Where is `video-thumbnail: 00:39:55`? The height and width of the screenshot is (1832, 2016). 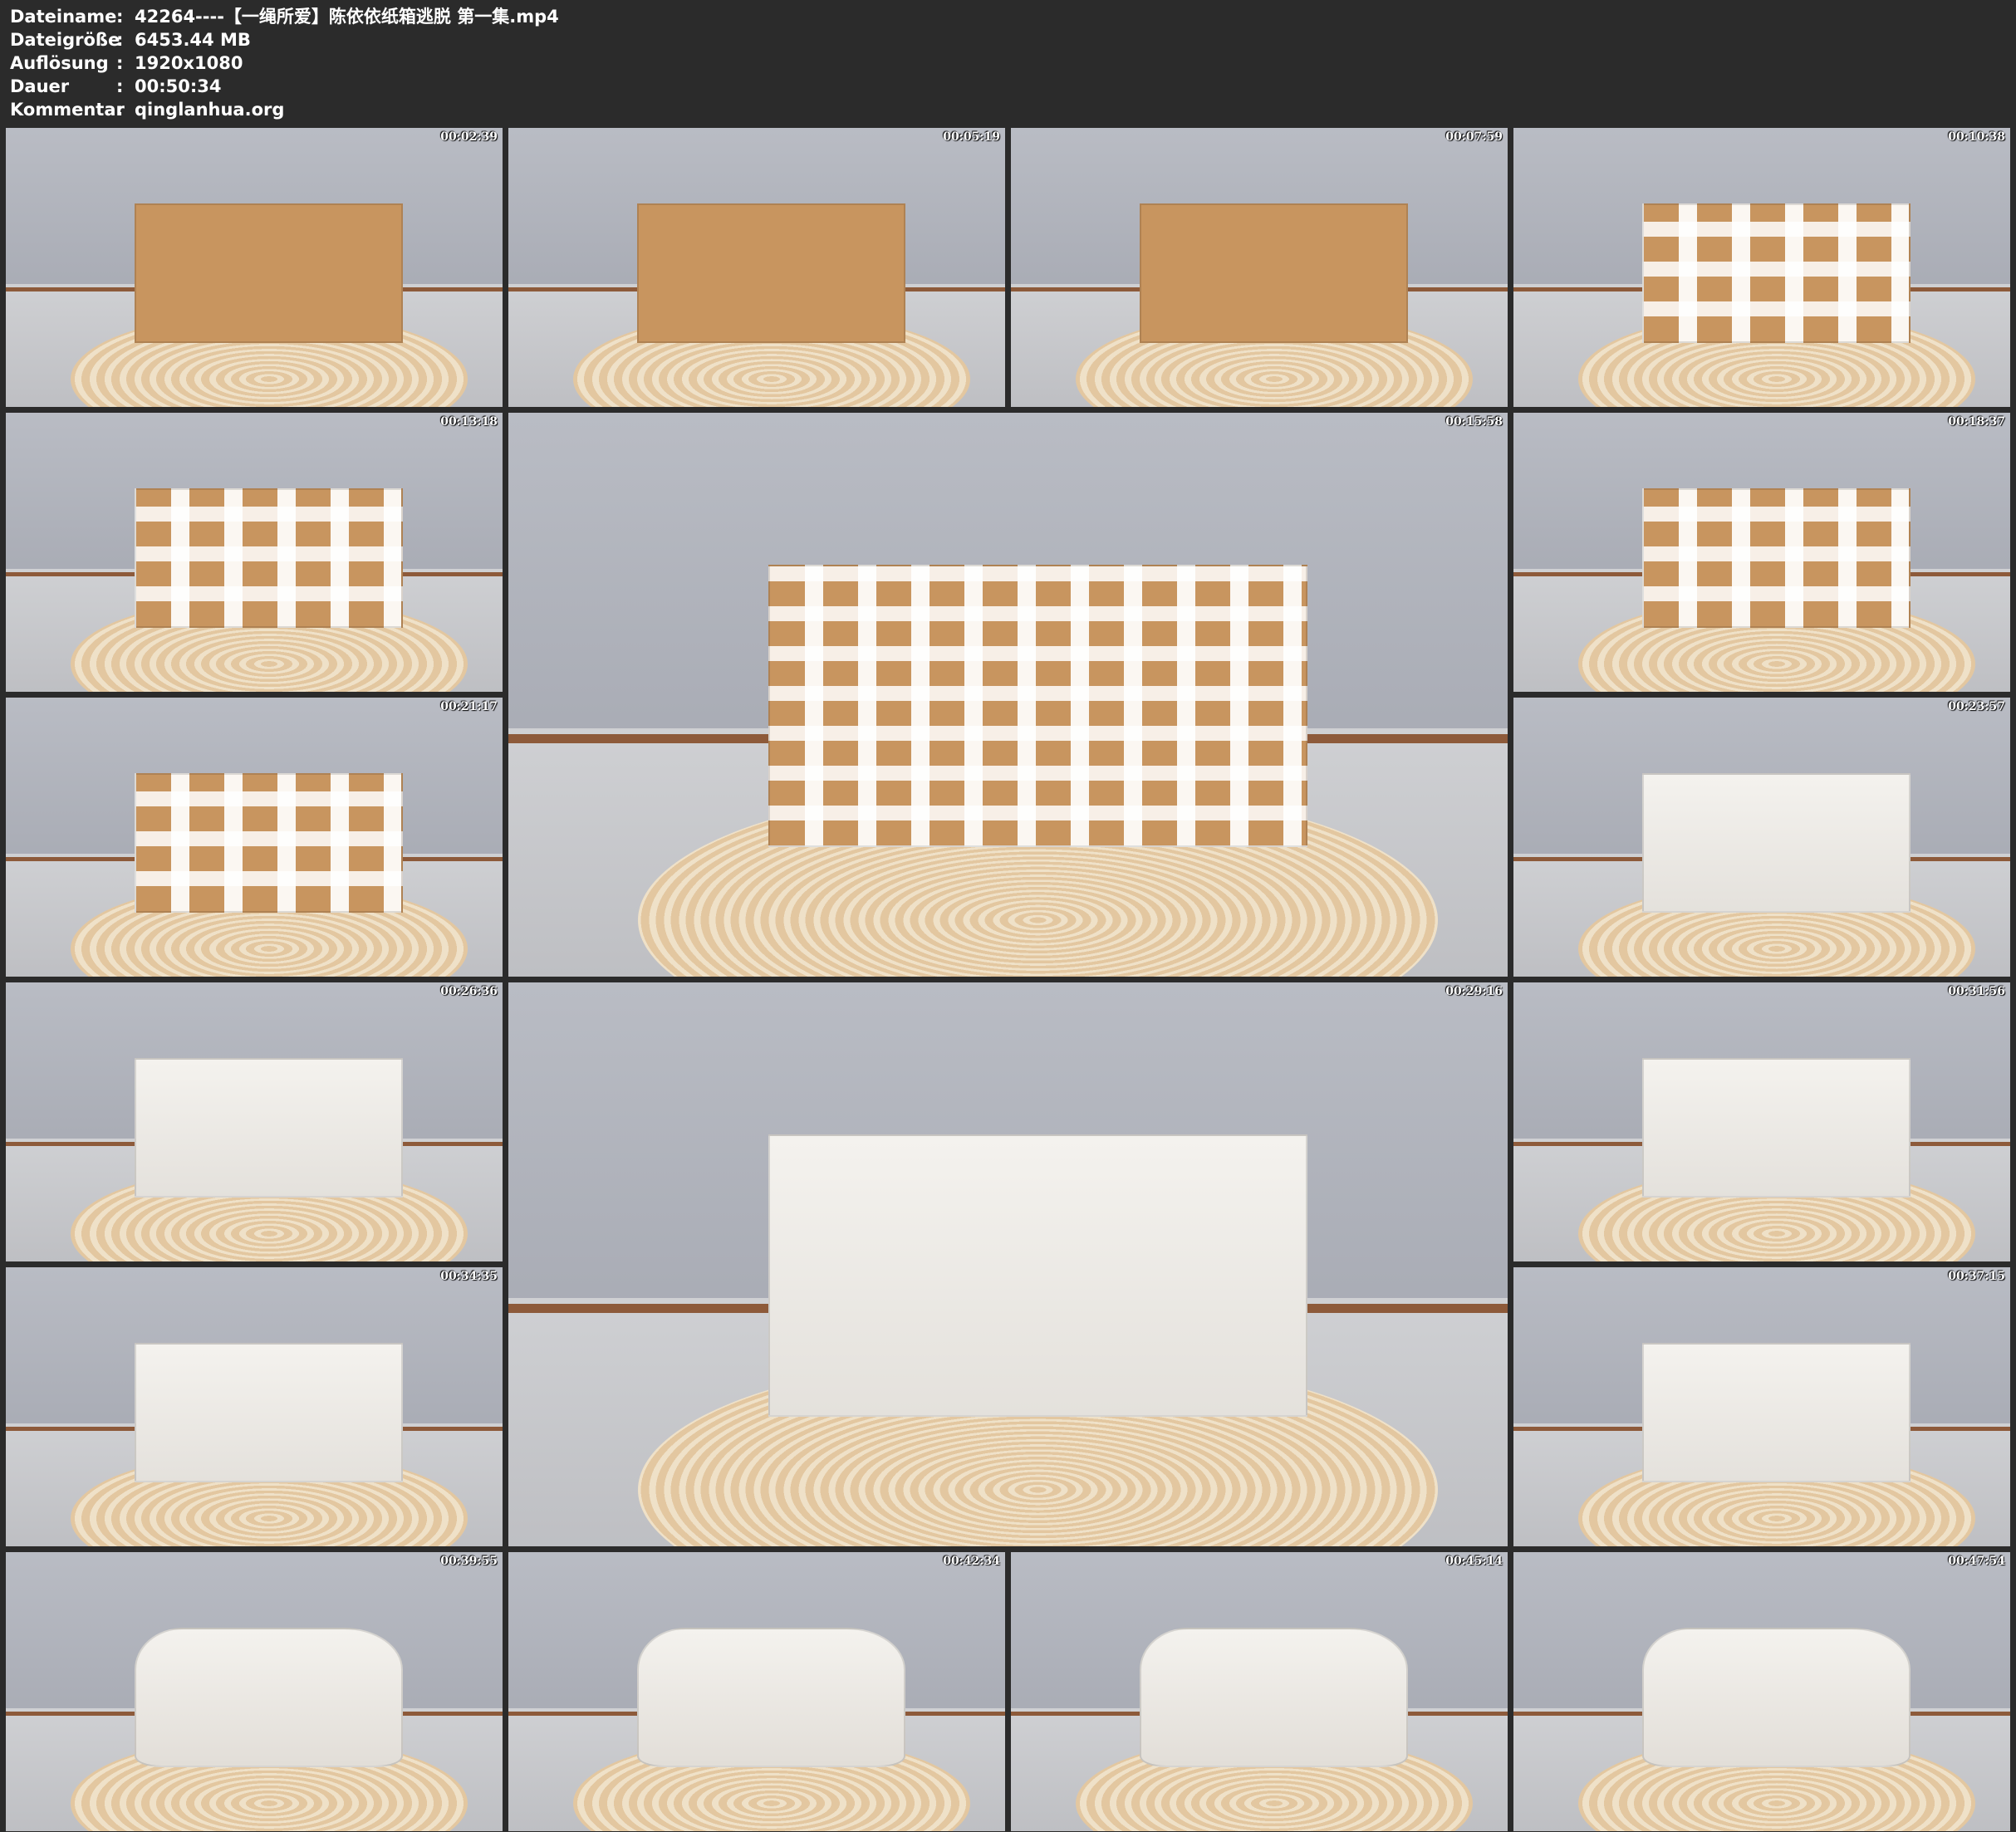
video-thumbnail: 00:39:55 is located at coordinates (255, 1691).